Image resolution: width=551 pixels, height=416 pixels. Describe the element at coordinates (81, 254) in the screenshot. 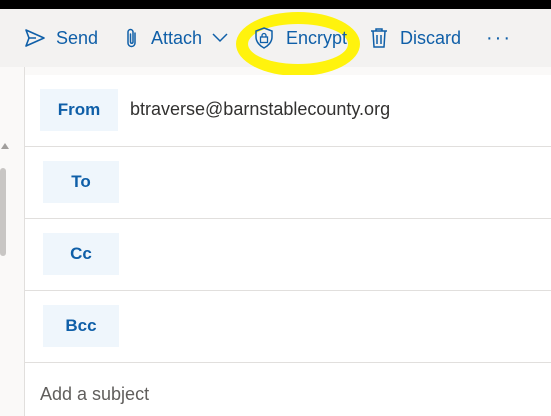

I see `cc-button: Cc` at that location.